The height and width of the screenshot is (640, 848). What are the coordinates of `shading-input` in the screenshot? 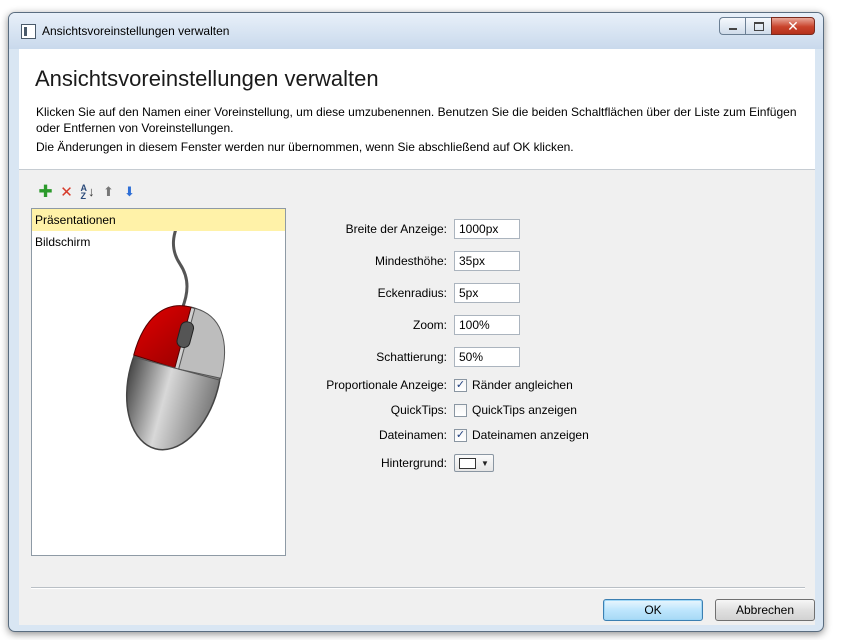 It's located at (487, 357).